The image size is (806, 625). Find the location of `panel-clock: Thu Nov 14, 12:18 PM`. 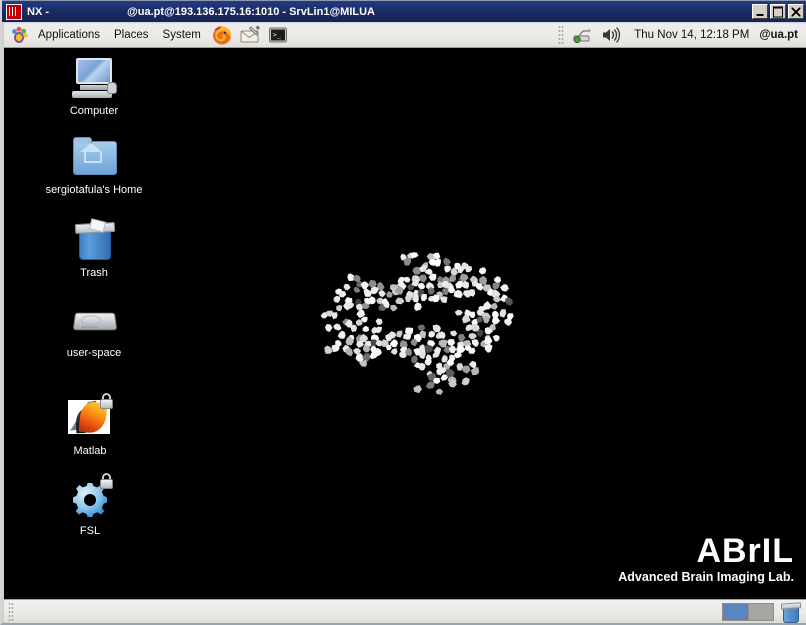

panel-clock: Thu Nov 14, 12:18 PM is located at coordinates (691, 35).